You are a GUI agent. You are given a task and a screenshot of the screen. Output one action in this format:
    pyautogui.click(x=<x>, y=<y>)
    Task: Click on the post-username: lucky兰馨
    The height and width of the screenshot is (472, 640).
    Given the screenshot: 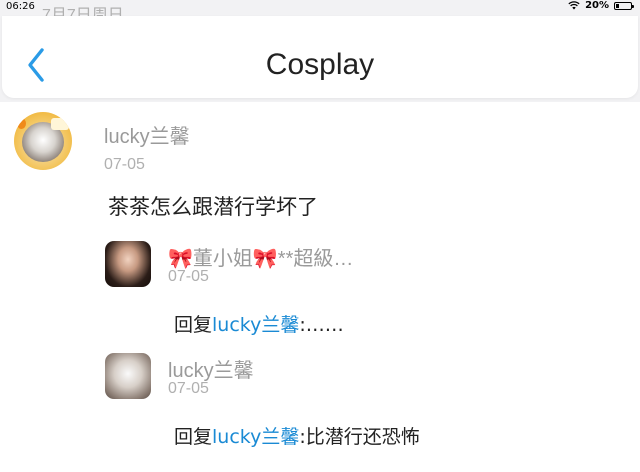 What is the action you would take?
    pyautogui.click(x=147, y=134)
    